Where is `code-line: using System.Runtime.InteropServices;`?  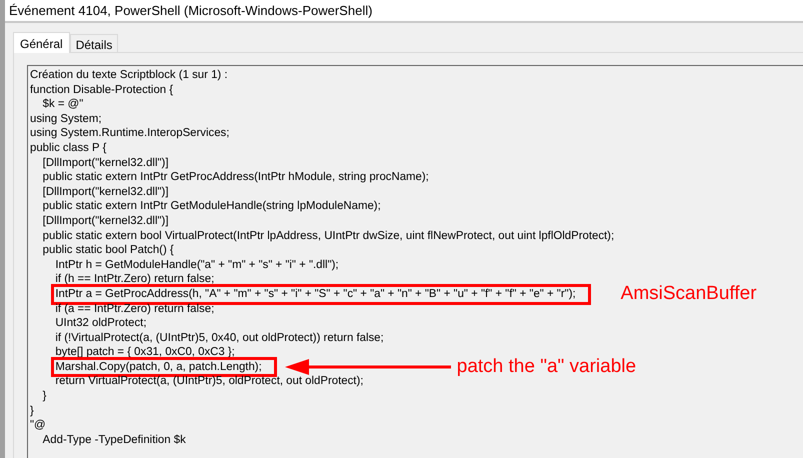 code-line: using System.Runtime.InteropServices; is located at coordinates (130, 133).